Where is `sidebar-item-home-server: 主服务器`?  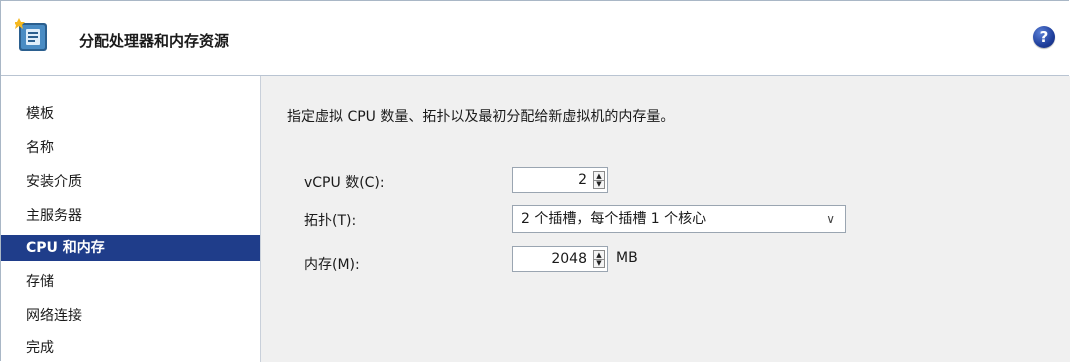 sidebar-item-home-server: 主服务器 is located at coordinates (130, 216).